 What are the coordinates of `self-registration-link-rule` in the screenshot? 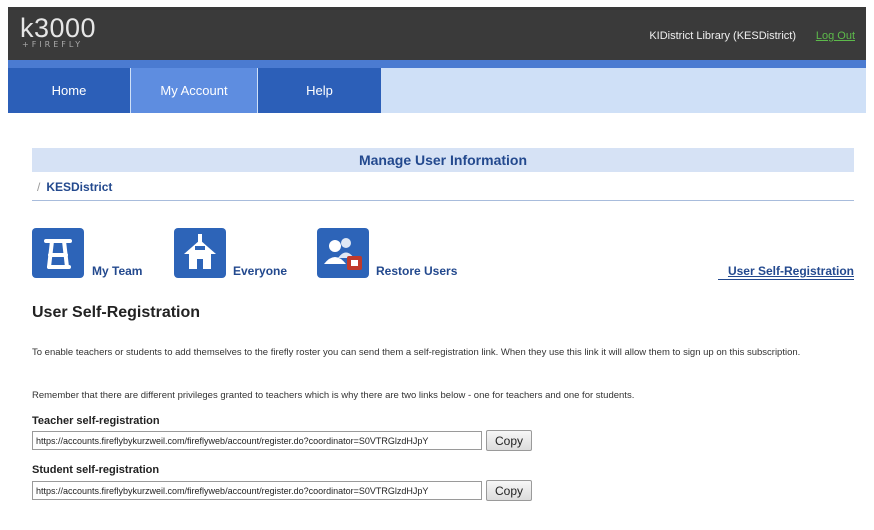 It's located at (786, 279).